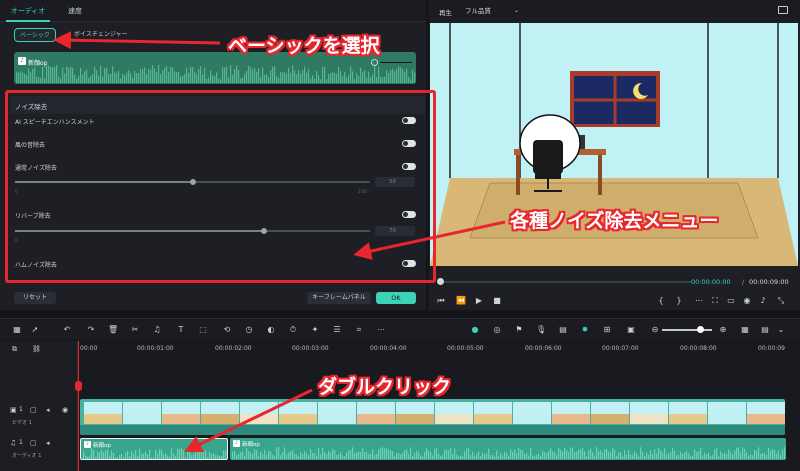 The height and width of the screenshot is (471, 800). I want to click on tab-speed: 速度, so click(75, 11).